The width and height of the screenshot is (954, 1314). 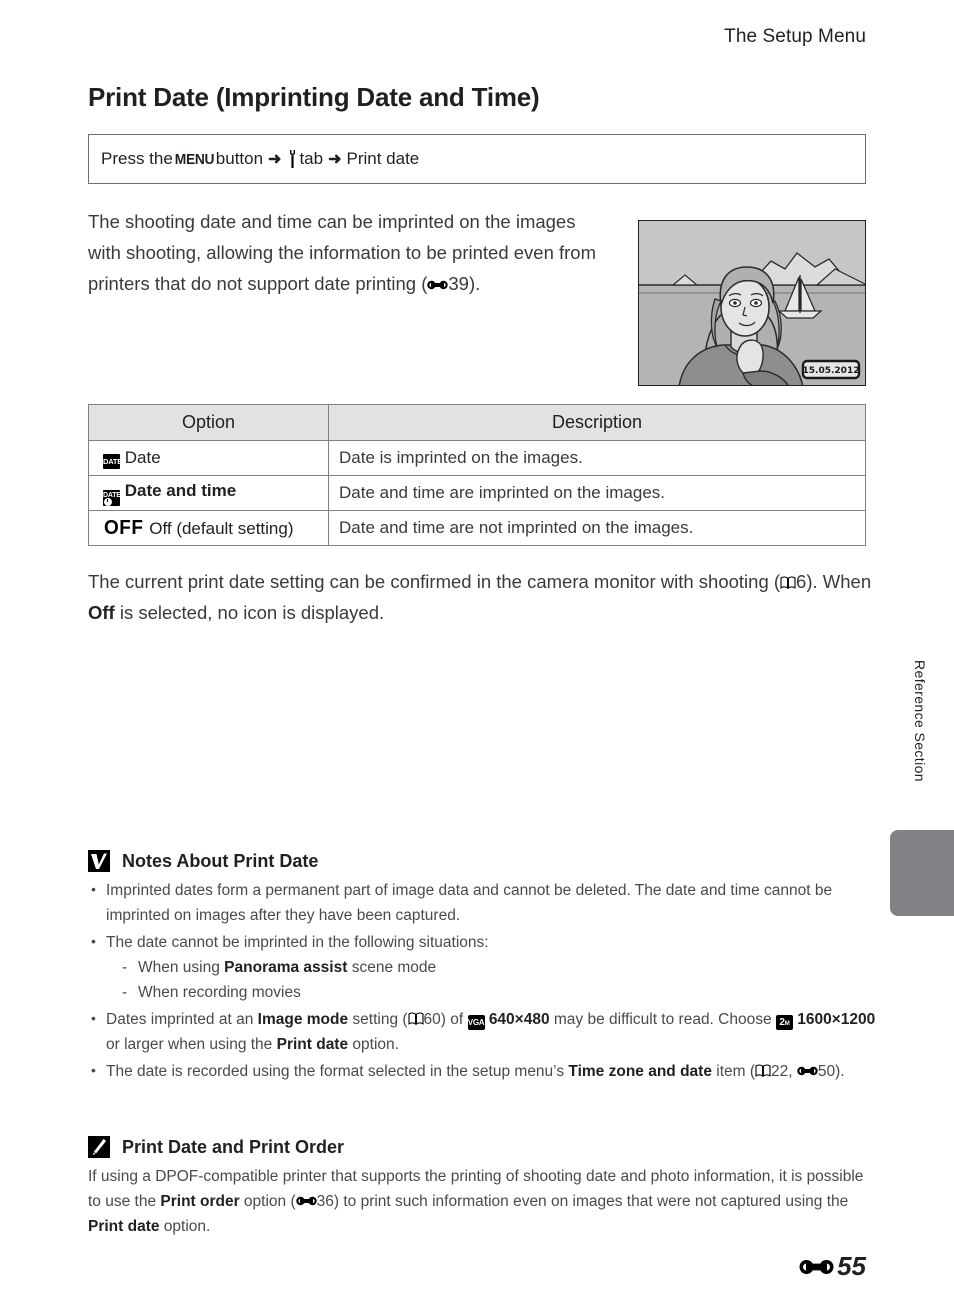 I want to click on sub-pre: When using, so click(x=181, y=967).